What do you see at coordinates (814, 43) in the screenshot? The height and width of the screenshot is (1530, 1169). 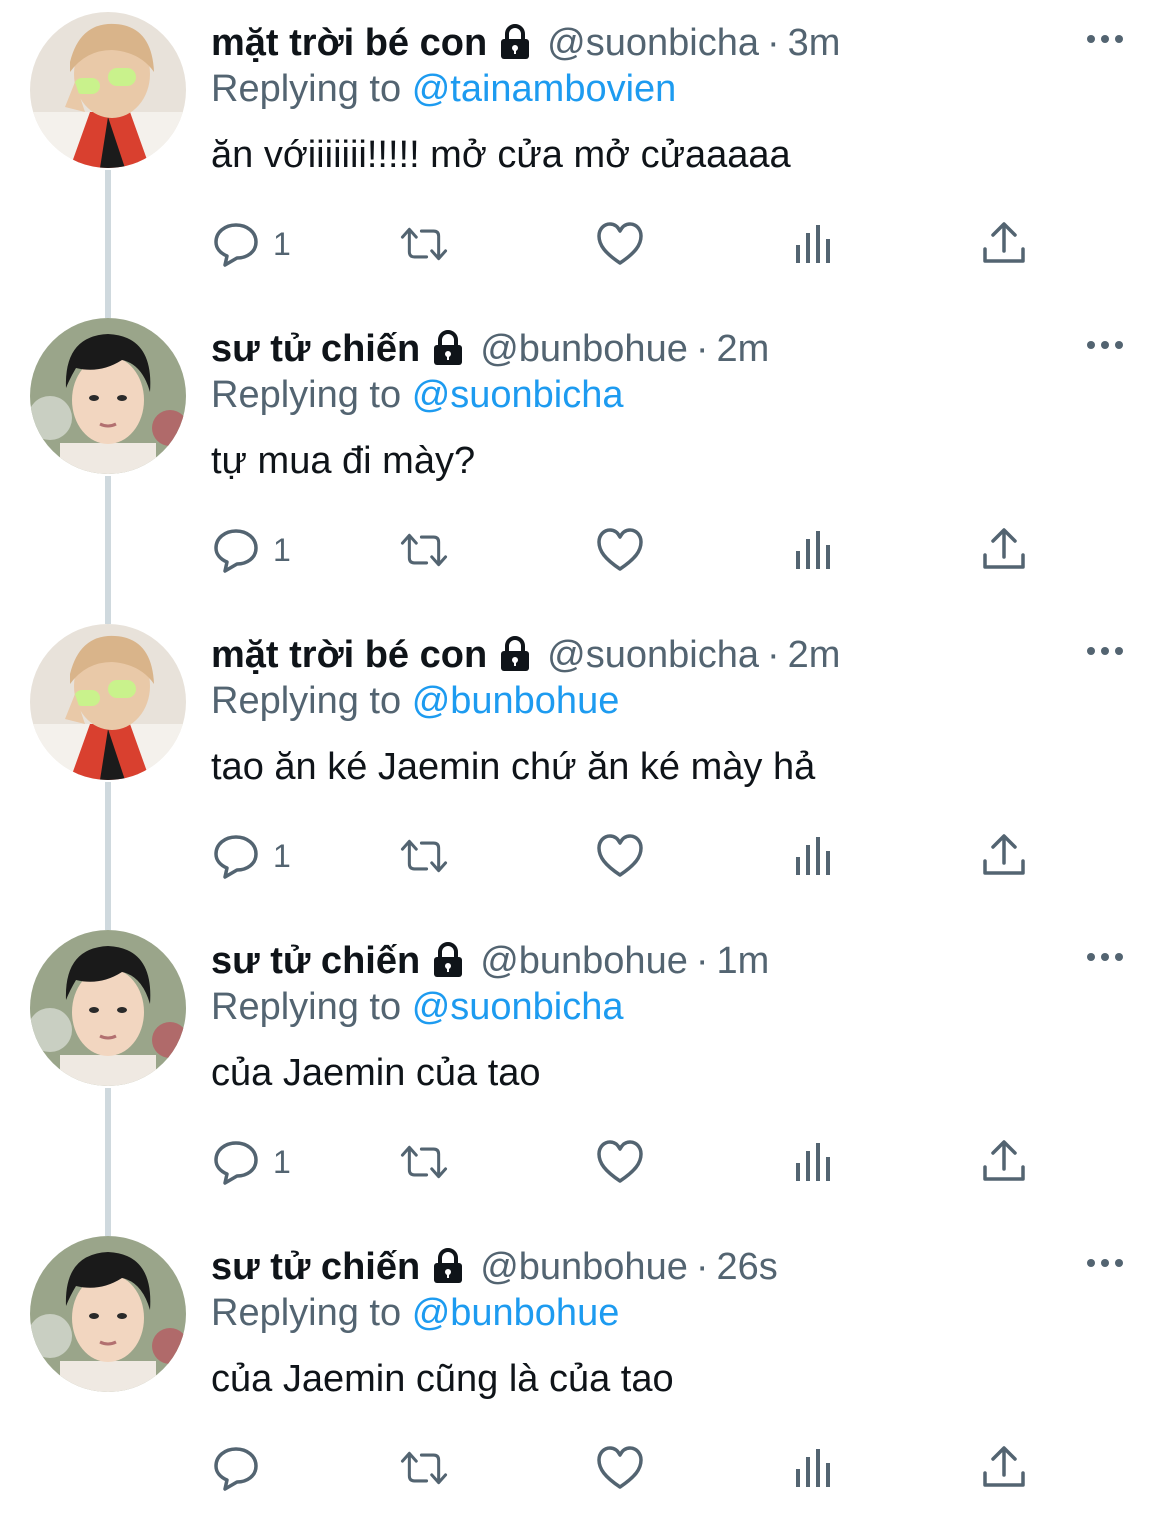 I see `timestamp: 3m` at bounding box center [814, 43].